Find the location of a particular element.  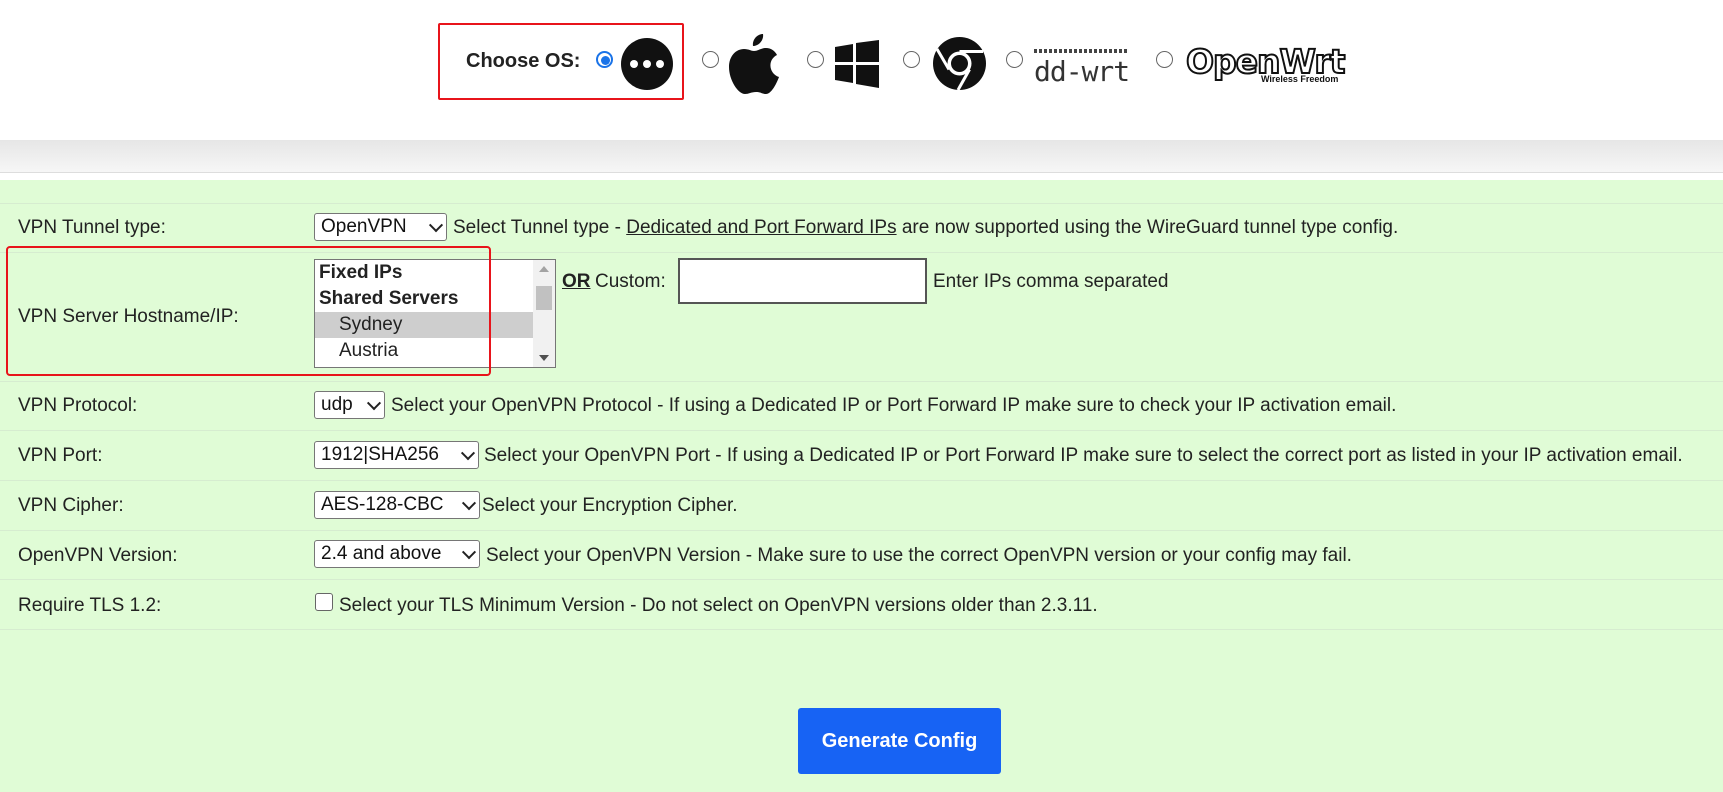

os-radio-windows is located at coordinates (815, 59).